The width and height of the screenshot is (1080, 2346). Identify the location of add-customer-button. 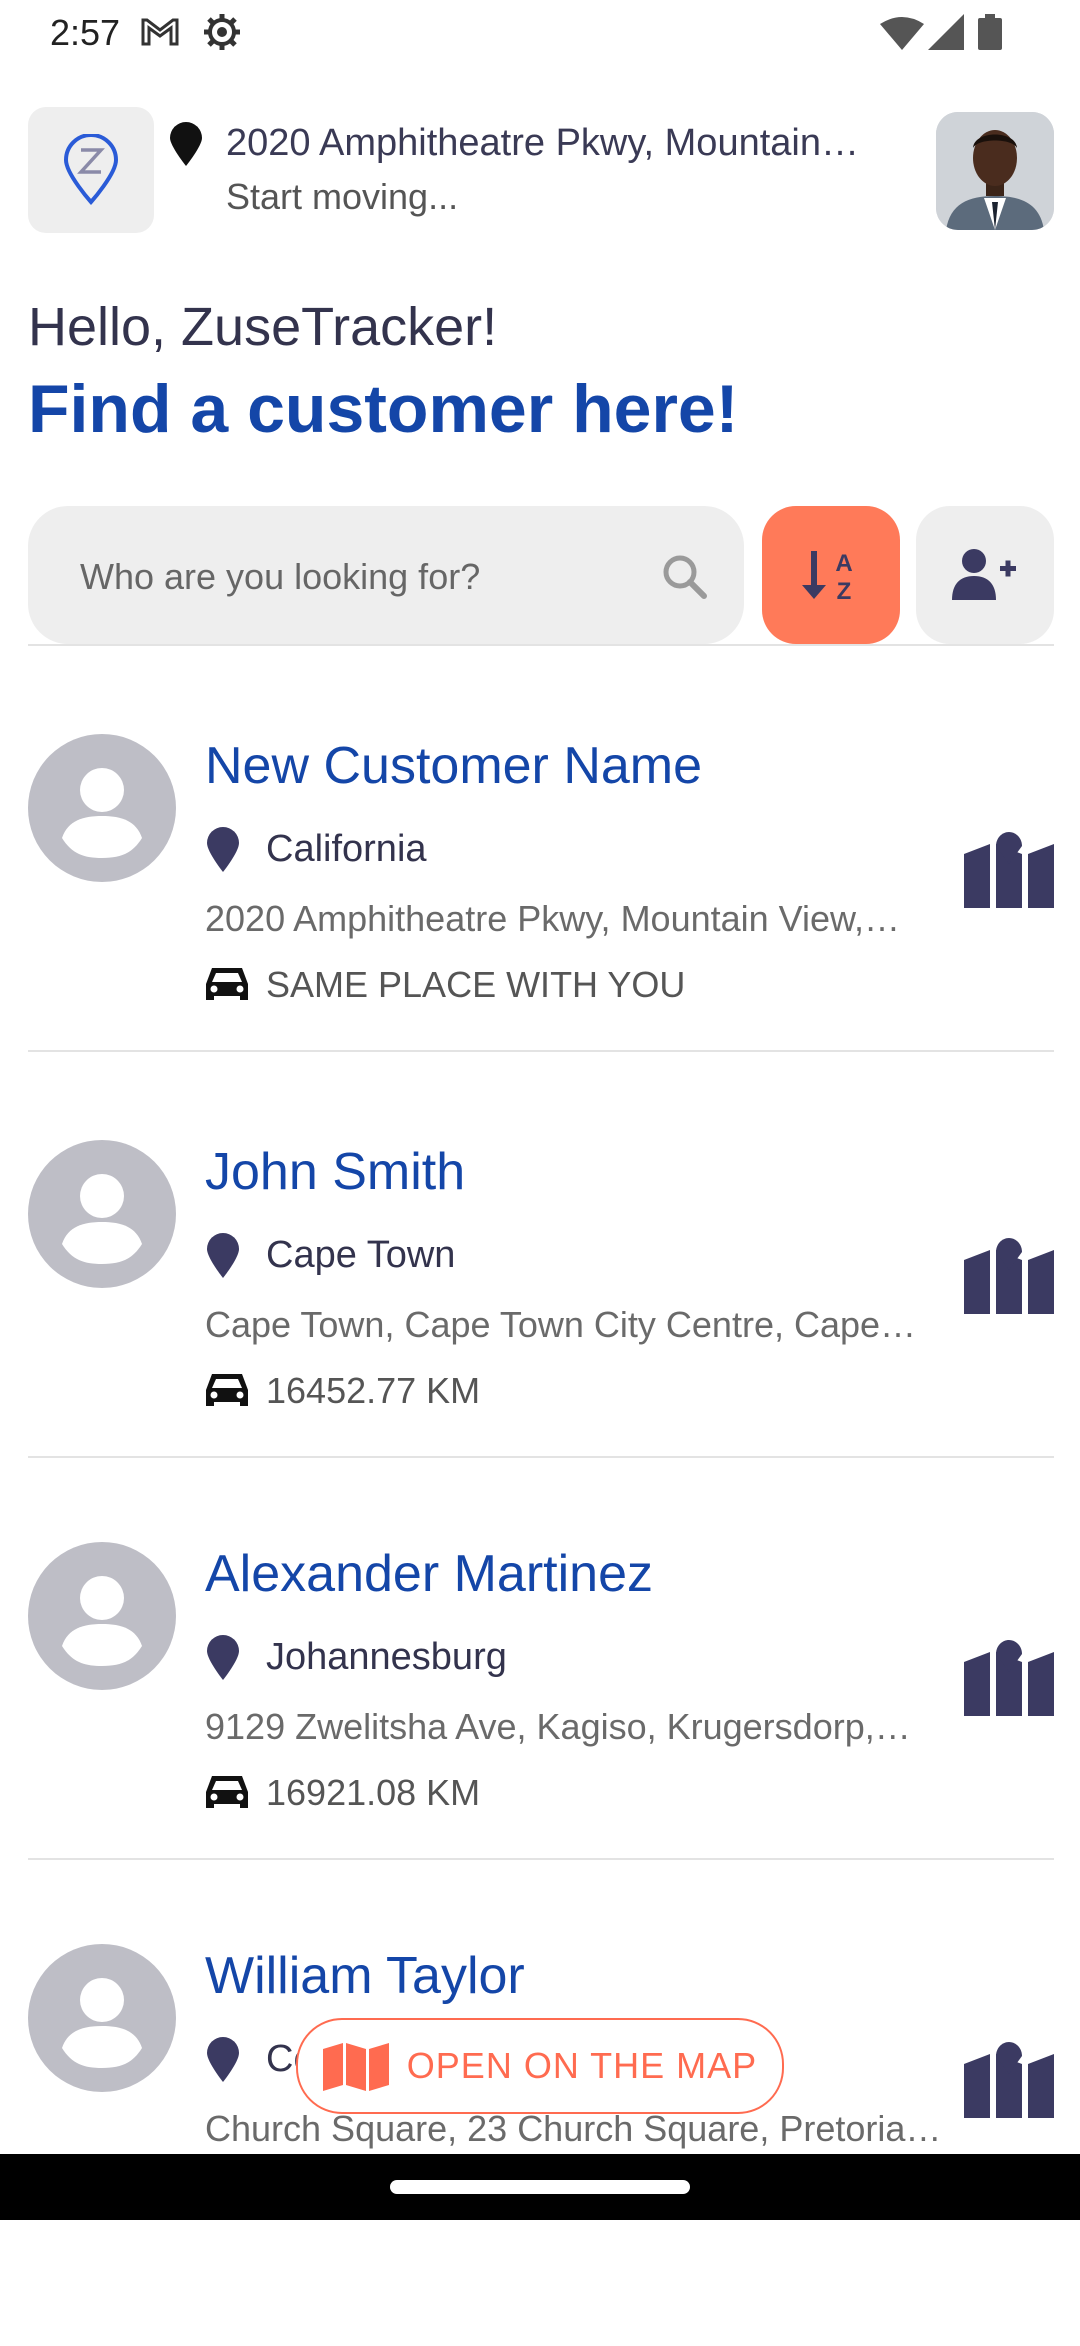
(985, 575).